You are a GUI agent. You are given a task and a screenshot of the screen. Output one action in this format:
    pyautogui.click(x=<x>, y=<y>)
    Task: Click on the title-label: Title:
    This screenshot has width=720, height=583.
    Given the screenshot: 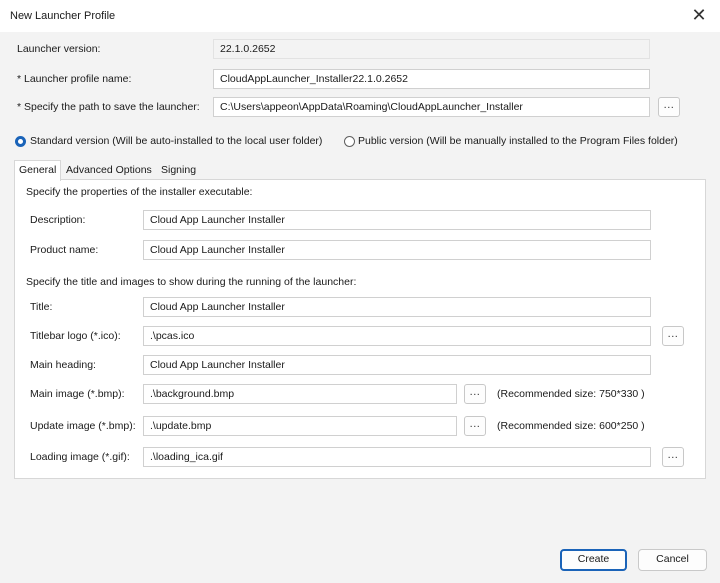 What is the action you would take?
    pyautogui.click(x=41, y=307)
    